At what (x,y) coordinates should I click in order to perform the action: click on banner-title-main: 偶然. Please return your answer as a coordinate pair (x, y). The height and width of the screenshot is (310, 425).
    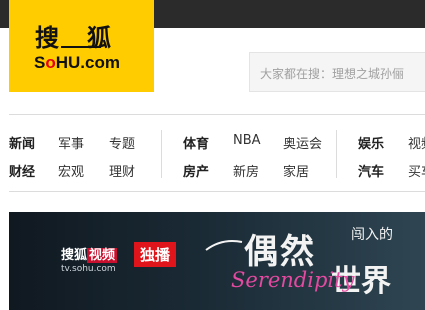
    Looking at the image, I should click on (280, 252).